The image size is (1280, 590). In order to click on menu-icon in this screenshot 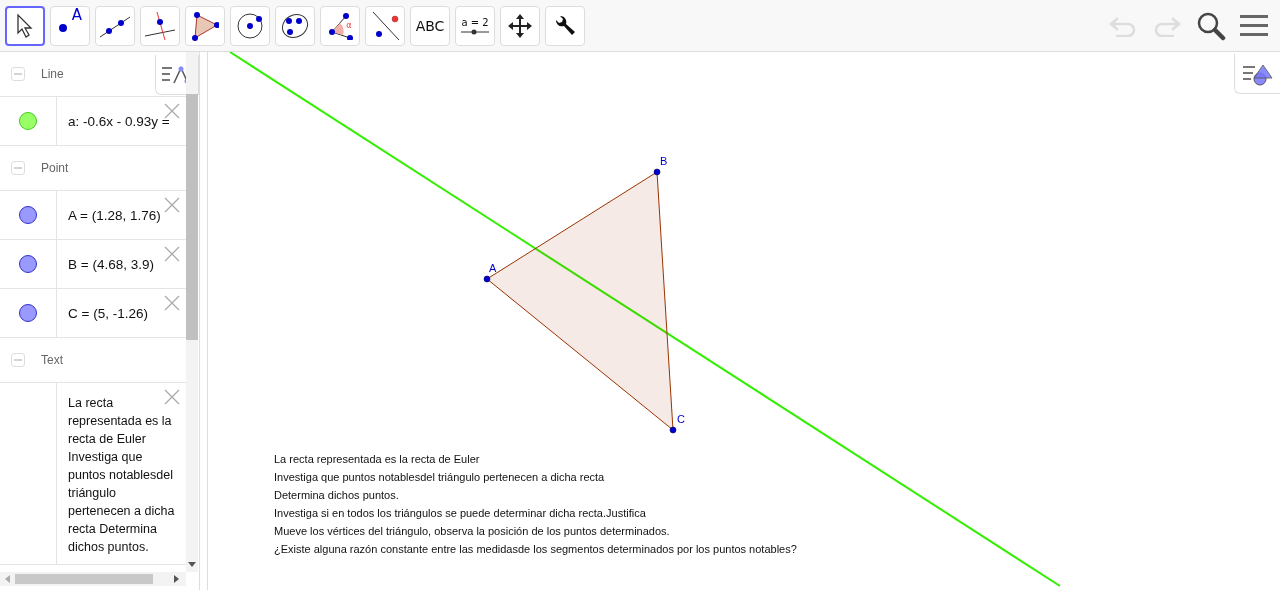, I will do `click(1254, 25)`.